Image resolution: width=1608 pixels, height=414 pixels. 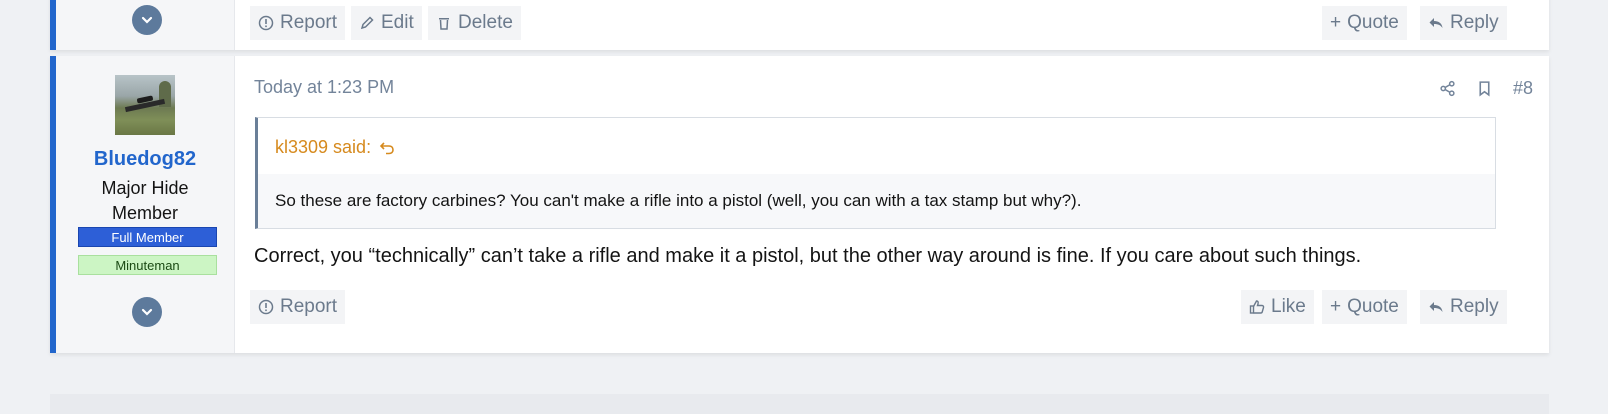 What do you see at coordinates (799, 404) in the screenshot?
I see `next-post-edge` at bounding box center [799, 404].